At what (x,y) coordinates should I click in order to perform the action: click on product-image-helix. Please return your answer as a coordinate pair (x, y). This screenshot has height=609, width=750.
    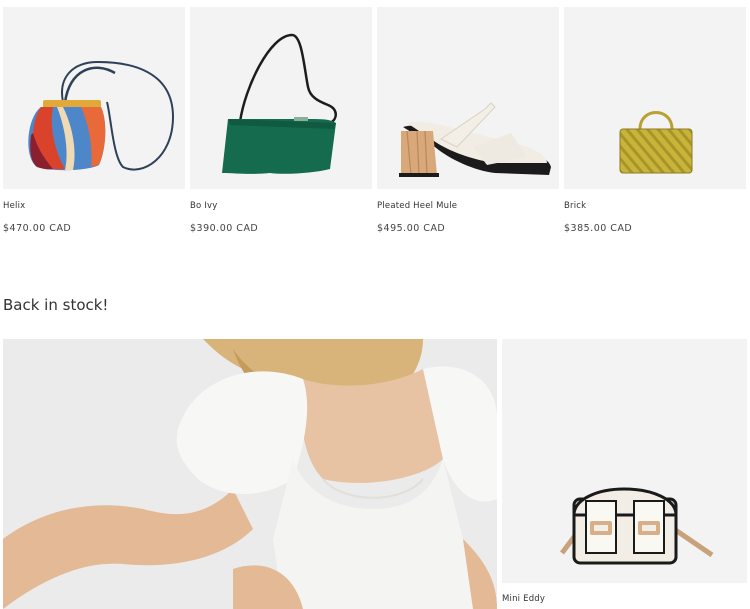
    Looking at the image, I should click on (94, 98).